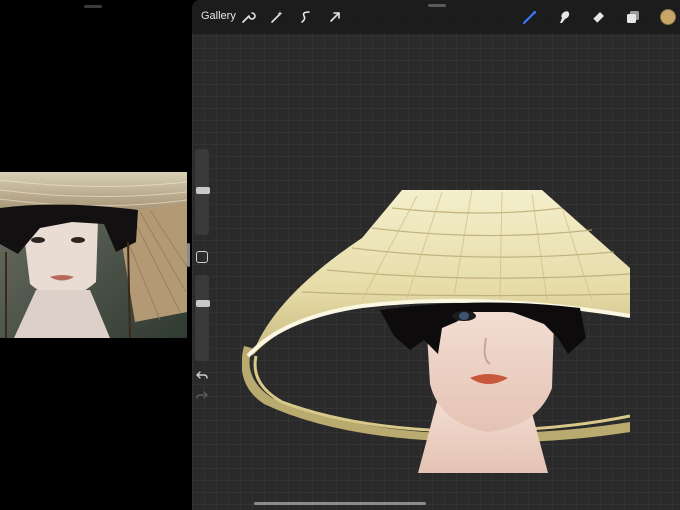 This screenshot has width=680, height=510. What do you see at coordinates (436, 17) in the screenshot?
I see `top-toolbar: Gallery` at bounding box center [436, 17].